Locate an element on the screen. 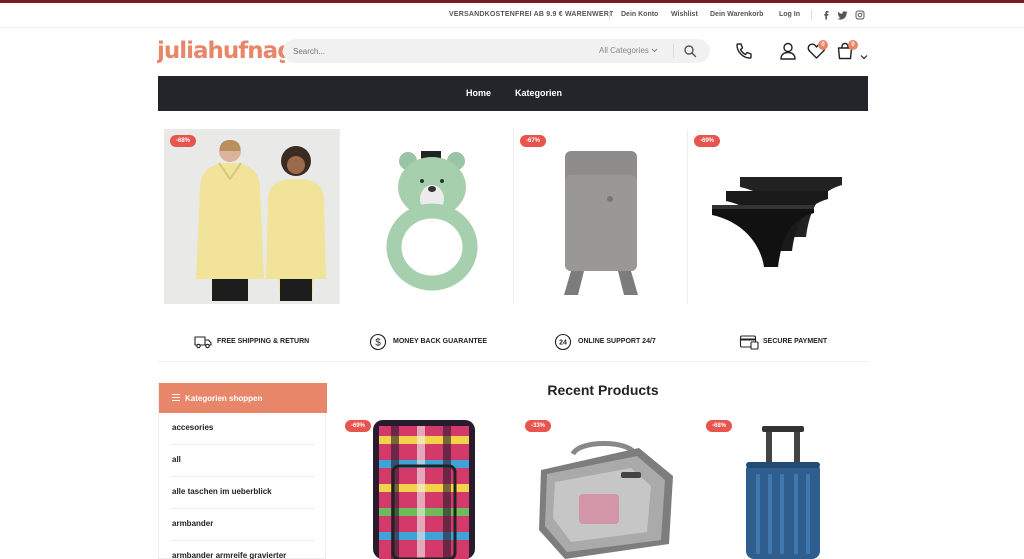 The height and width of the screenshot is (559, 1024). support-24-icon: 24 is located at coordinates (563, 342).